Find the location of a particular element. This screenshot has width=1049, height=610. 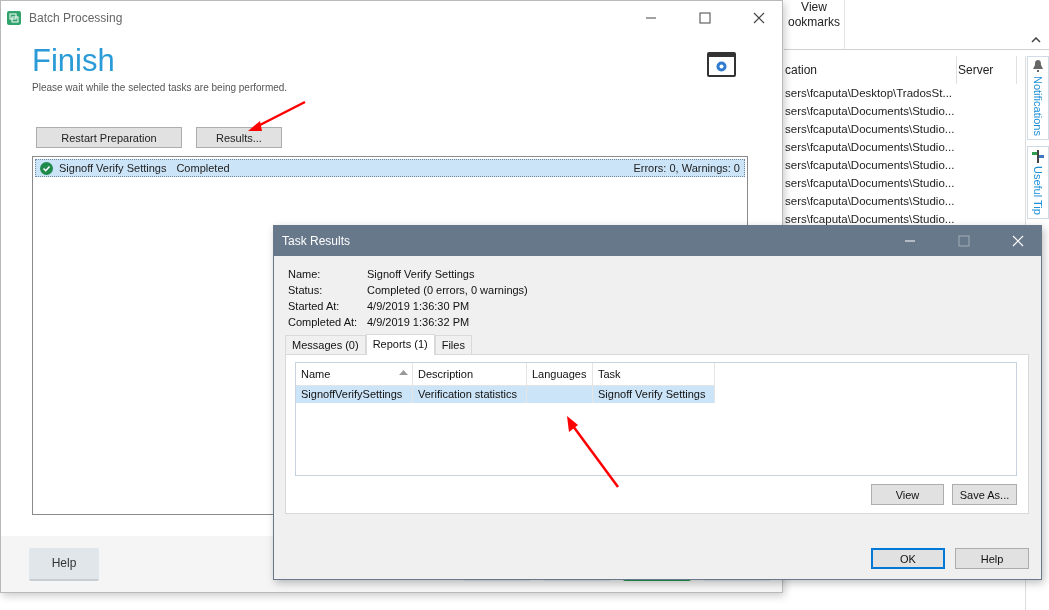

field-value: Completed (0 errors, 0 warnings) is located at coordinates (448, 290).